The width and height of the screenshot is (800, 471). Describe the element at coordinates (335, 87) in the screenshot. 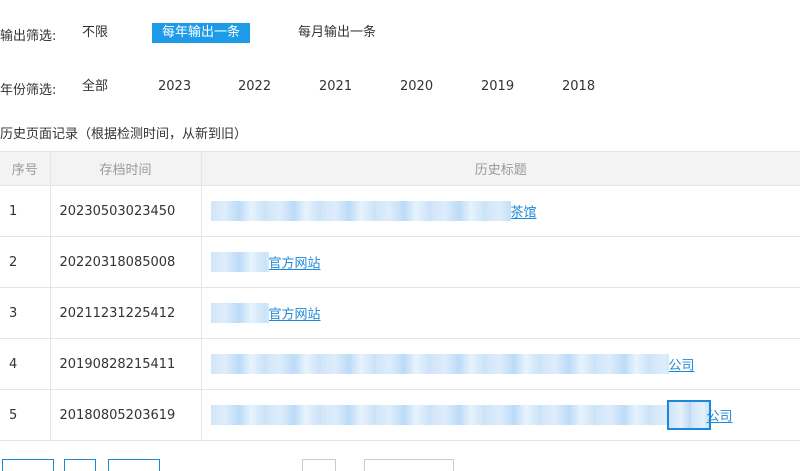

I see `year-filter-option-2021: 2021` at that location.